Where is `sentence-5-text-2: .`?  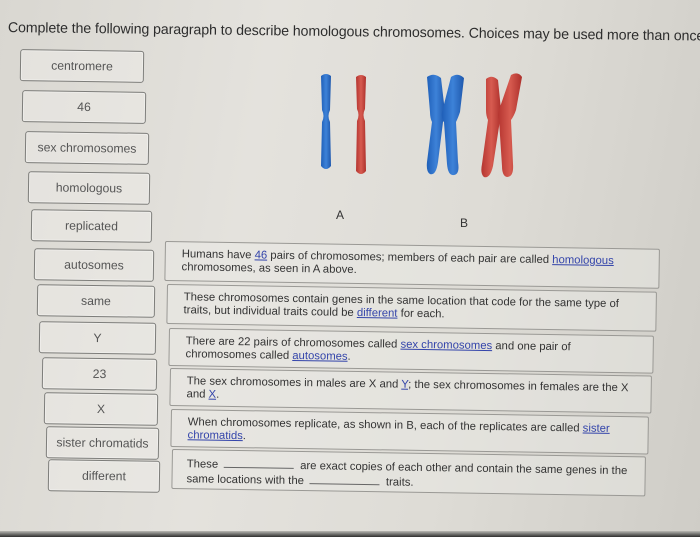
sentence-5-text-2: . is located at coordinates (244, 435).